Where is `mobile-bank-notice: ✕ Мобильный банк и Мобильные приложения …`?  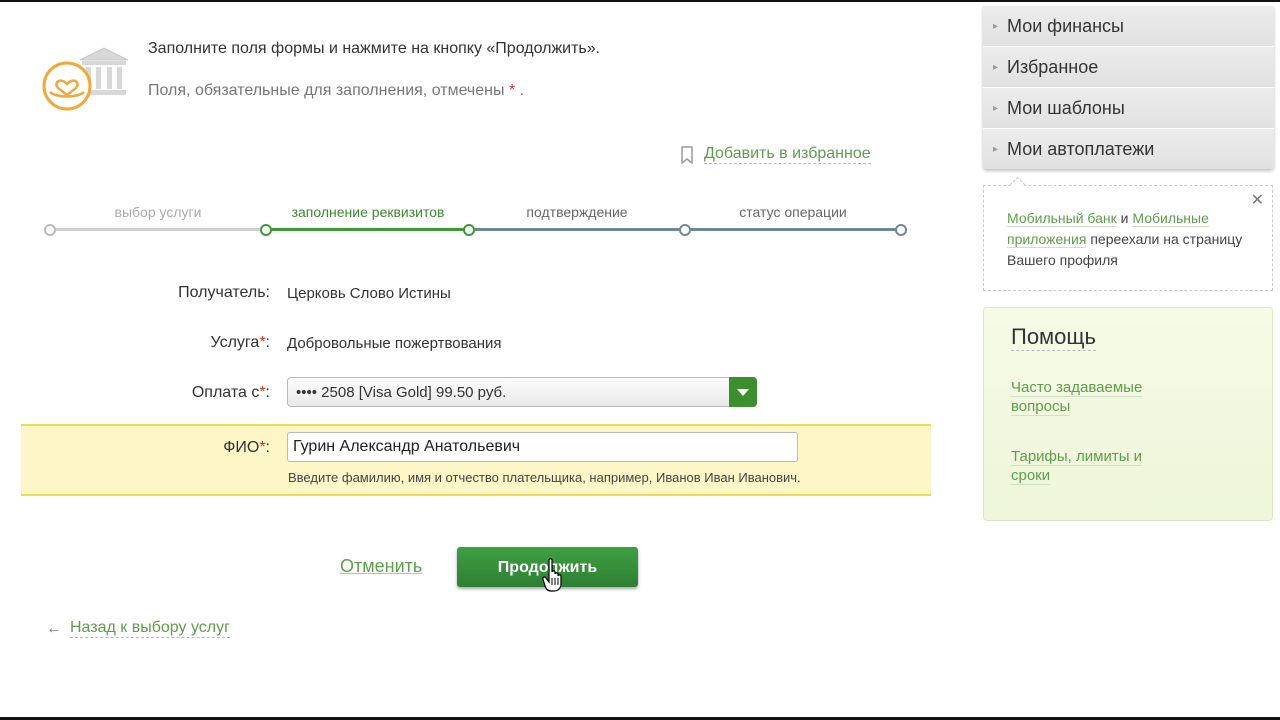 mobile-bank-notice: ✕ Мобильный банк и Мобильные приложения … is located at coordinates (1128, 233).